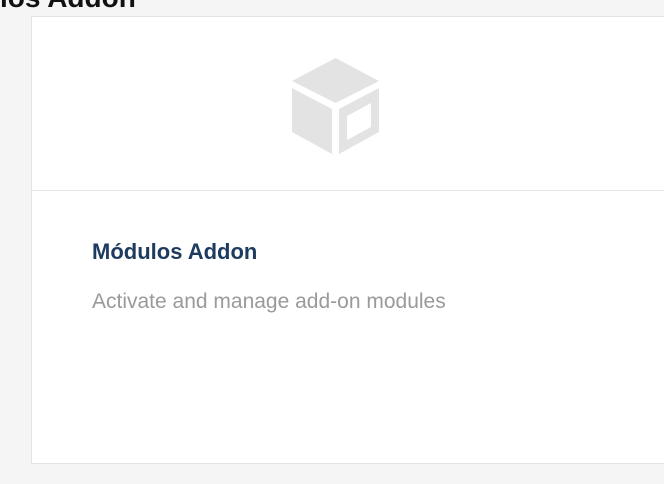 The image size is (664, 484). I want to click on page-heading: los Addon, so click(68, 6).